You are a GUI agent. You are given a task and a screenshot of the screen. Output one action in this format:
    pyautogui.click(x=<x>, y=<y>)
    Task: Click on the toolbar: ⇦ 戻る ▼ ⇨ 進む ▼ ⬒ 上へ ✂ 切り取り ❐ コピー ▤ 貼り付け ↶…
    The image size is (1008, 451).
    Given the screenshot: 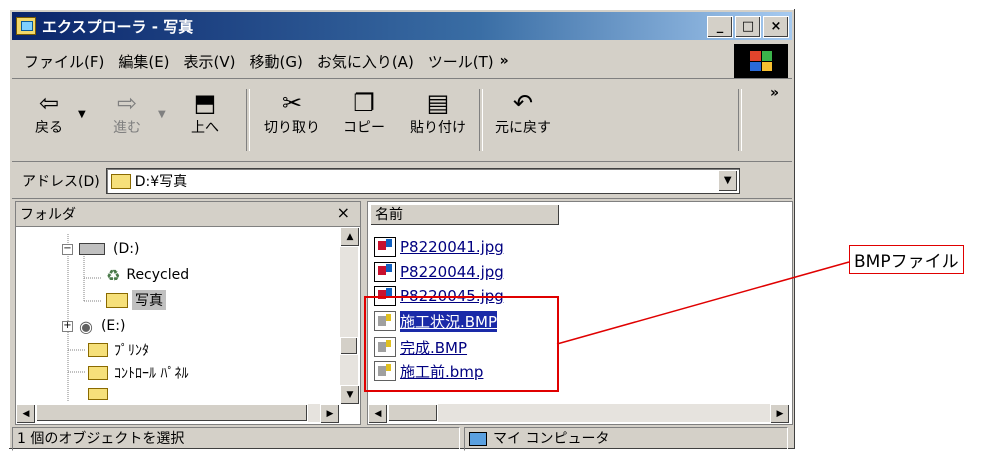 What is the action you would take?
    pyautogui.click(x=402, y=121)
    